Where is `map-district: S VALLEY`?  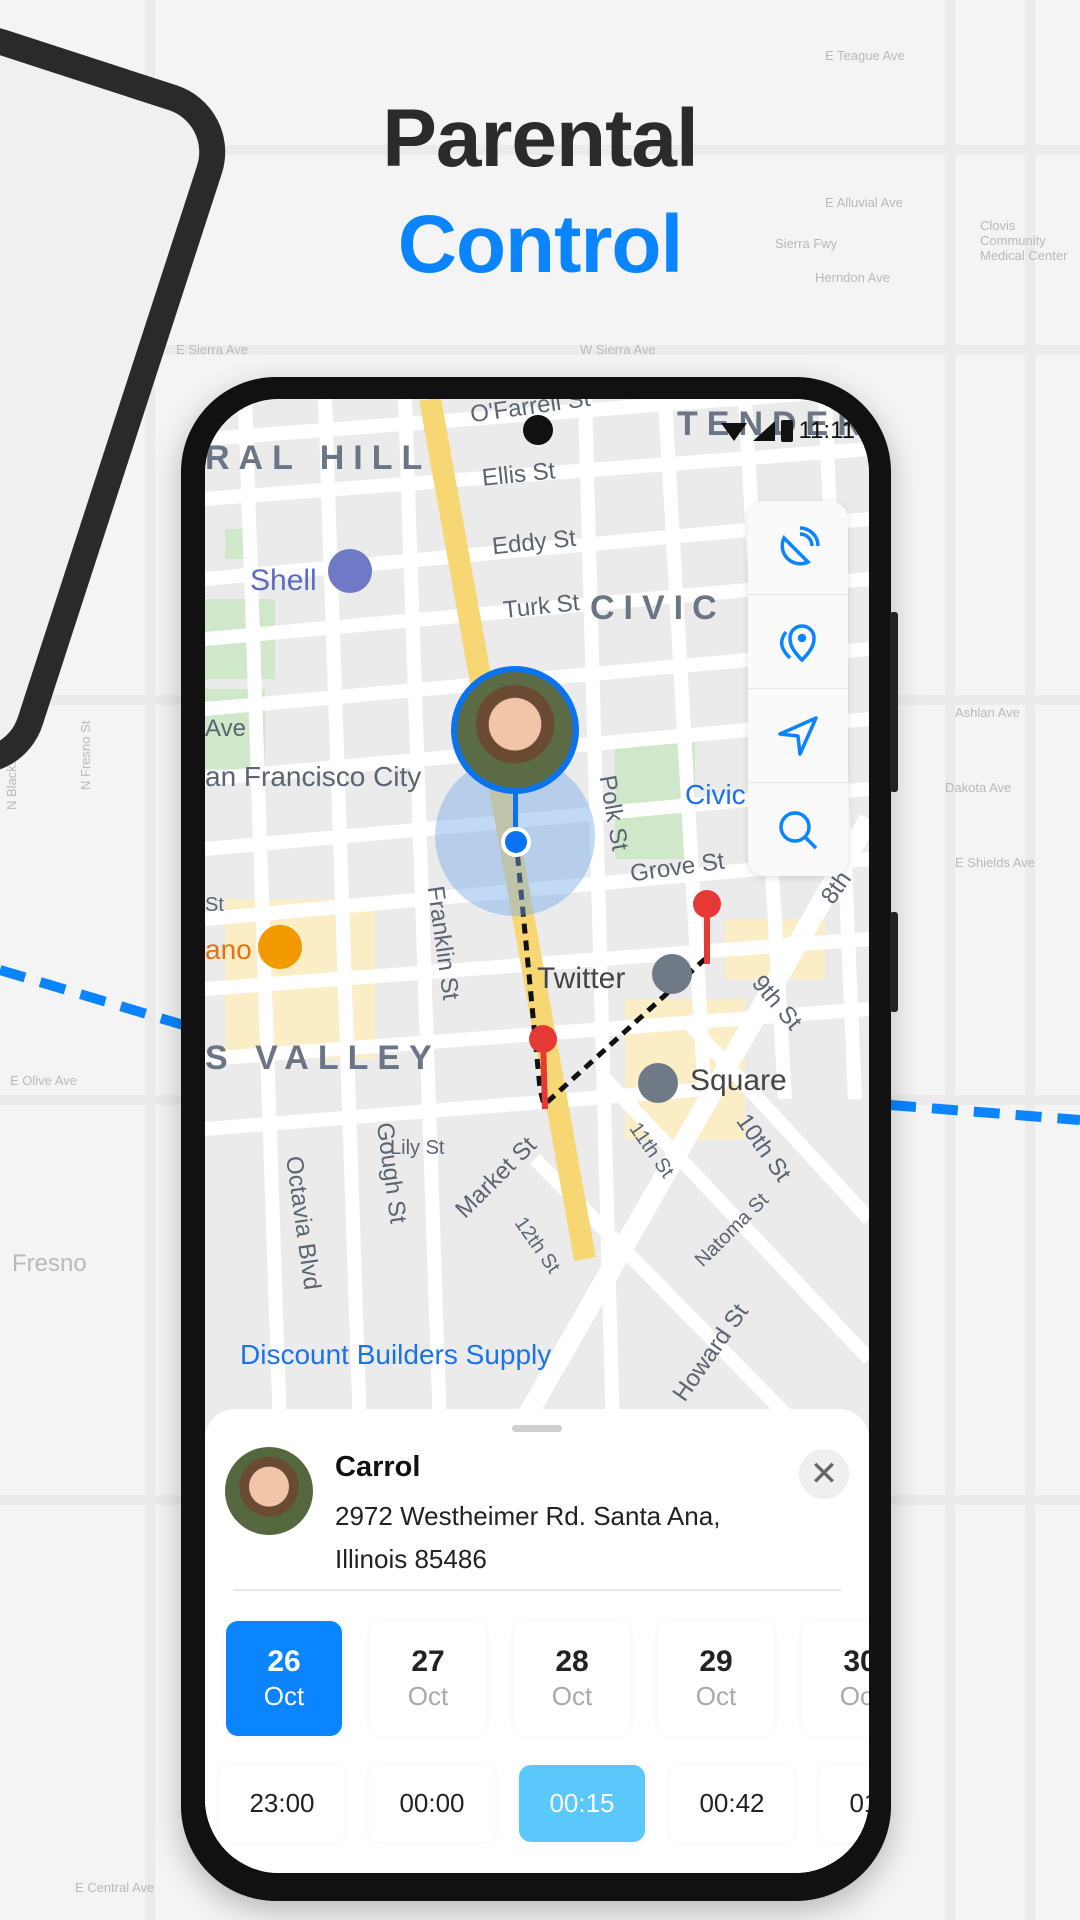 map-district: S VALLEY is located at coordinates (323, 1058).